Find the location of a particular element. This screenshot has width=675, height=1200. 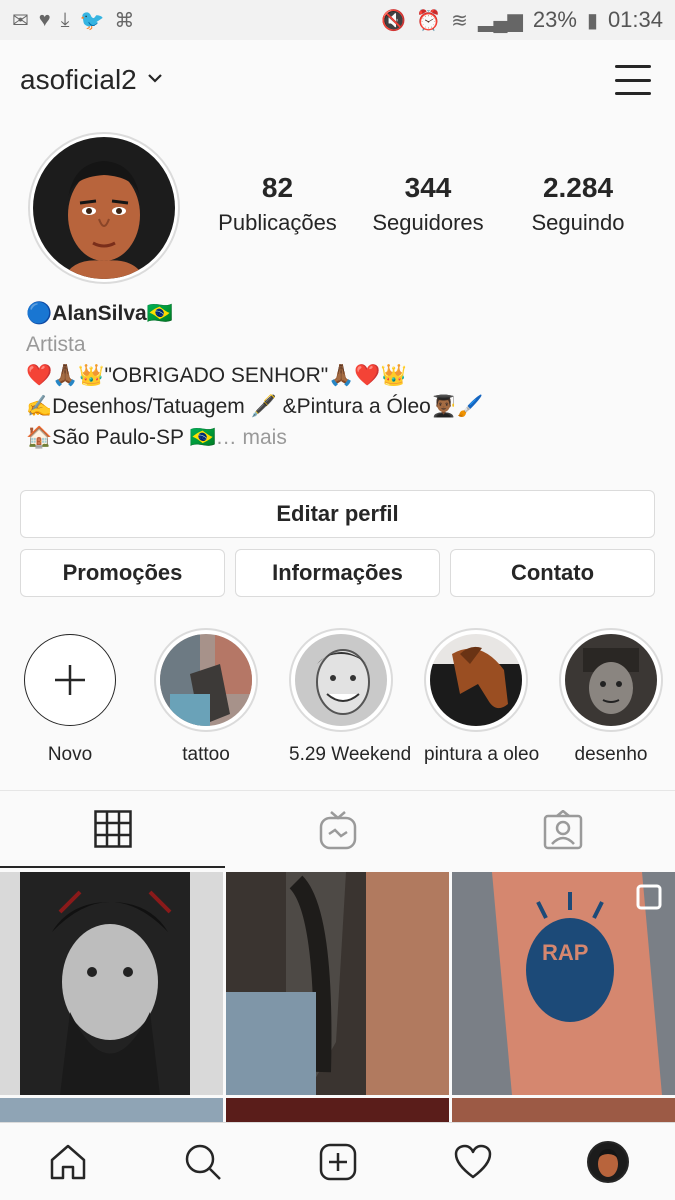

edit-profile-button: Editar perfil is located at coordinates (337, 514).